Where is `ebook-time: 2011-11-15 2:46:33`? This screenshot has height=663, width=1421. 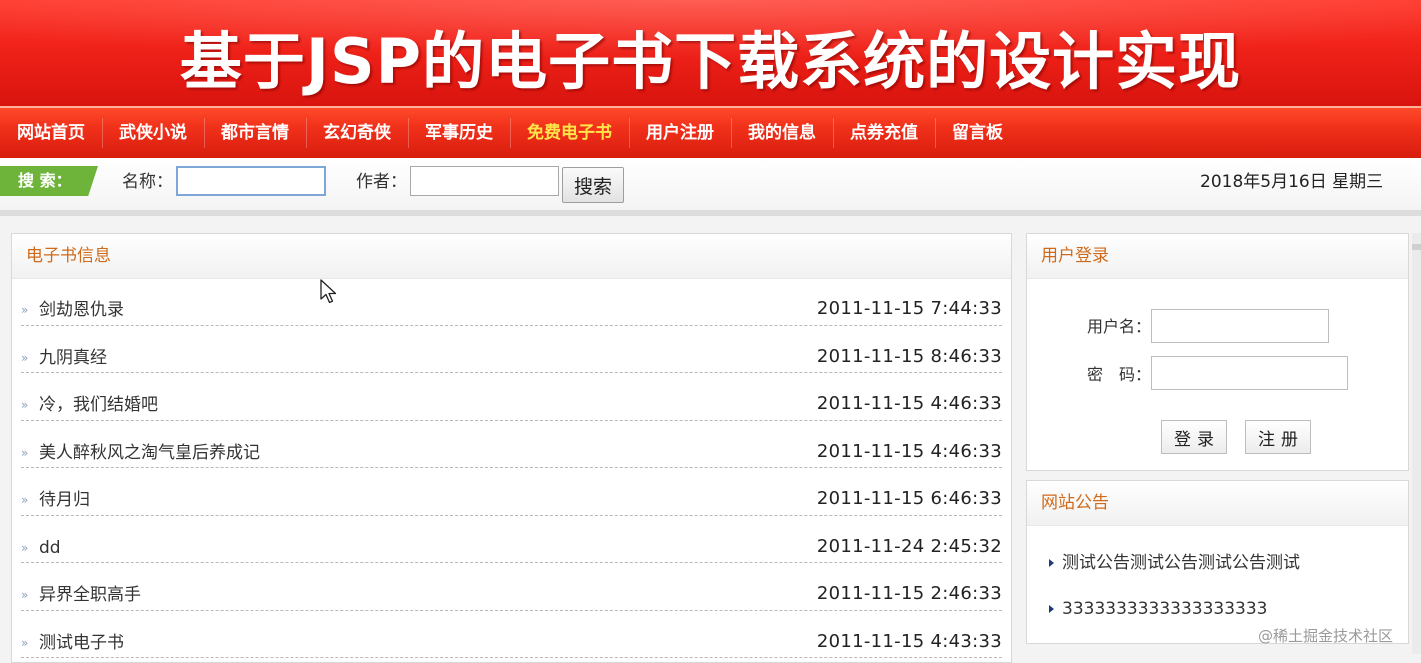 ebook-time: 2011-11-15 2:46:33 is located at coordinates (909, 593).